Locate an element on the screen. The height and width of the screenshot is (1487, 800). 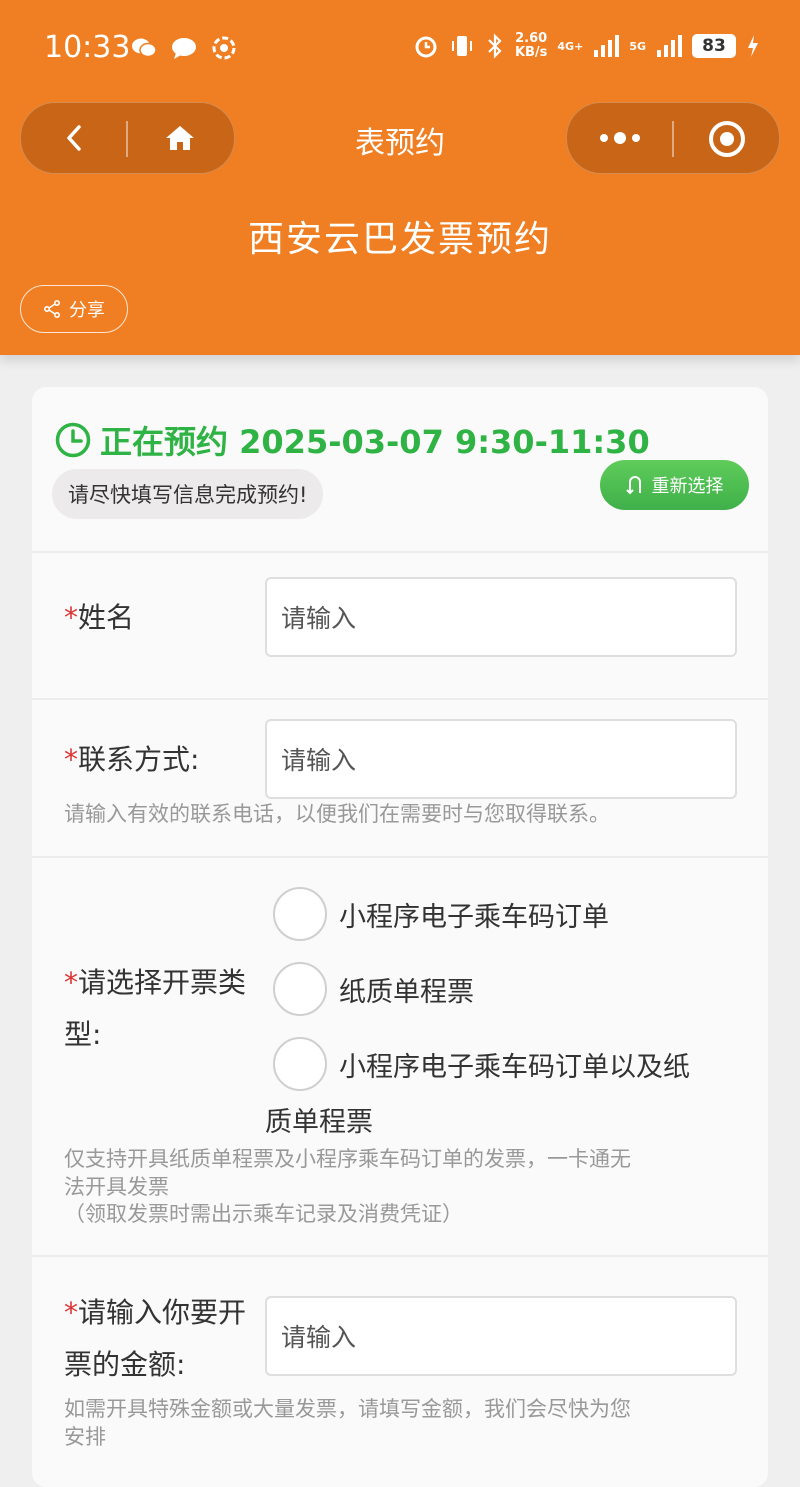
share-button: 分享 is located at coordinates (74, 309).